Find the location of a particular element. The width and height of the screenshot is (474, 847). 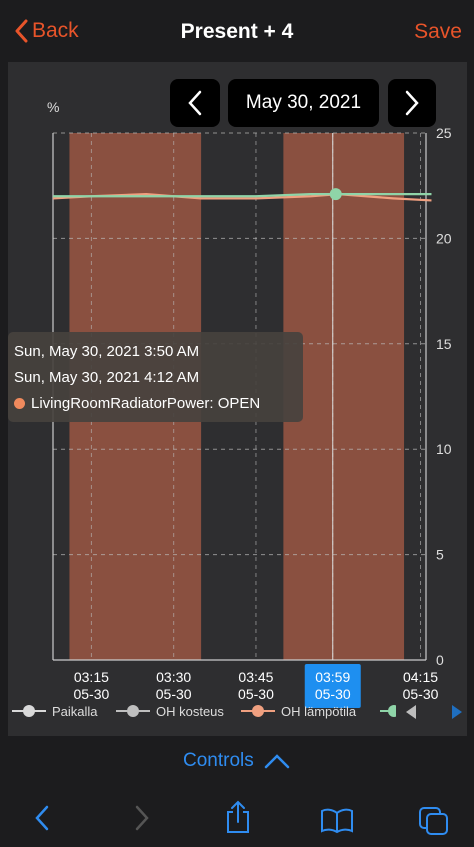

tooltip-status: LivingRoomRadiatorPower: OPEN is located at coordinates (137, 403).